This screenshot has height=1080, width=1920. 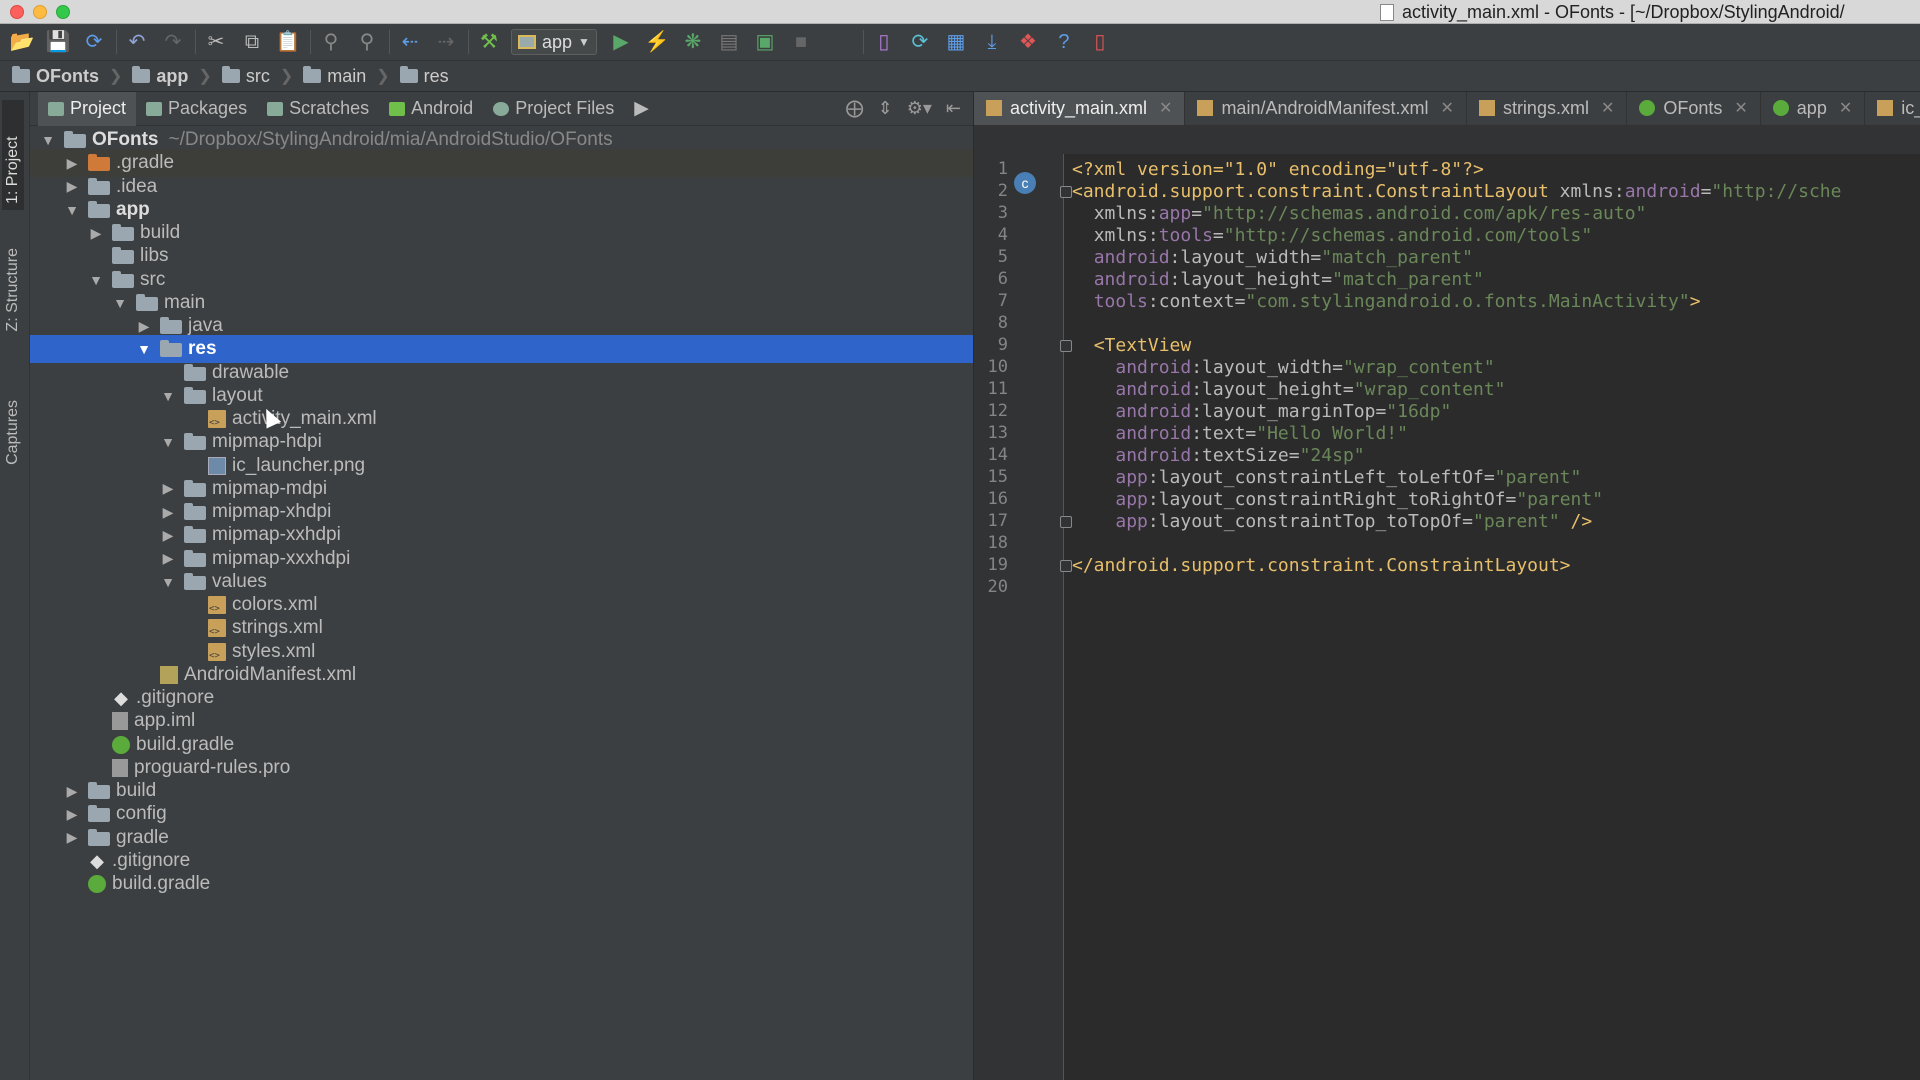 I want to click on window-minimize-button, so click(x=40, y=12).